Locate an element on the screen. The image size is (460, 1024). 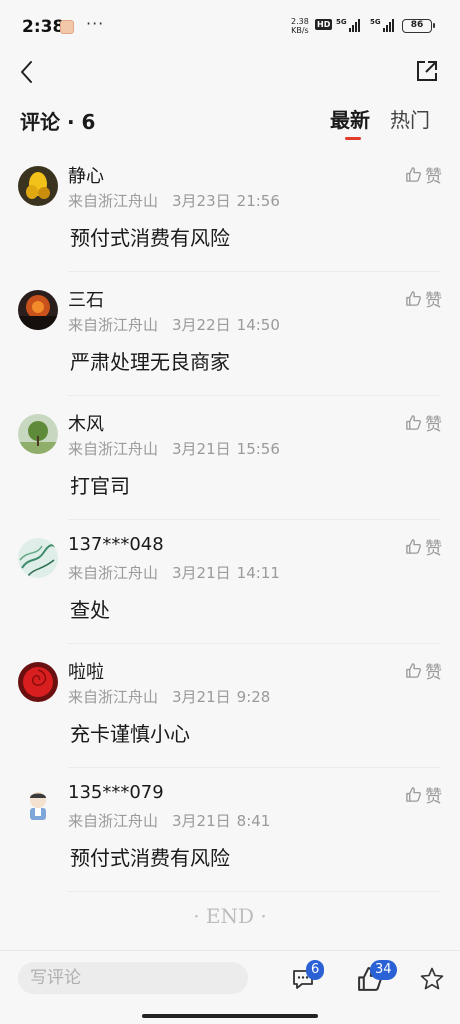
comment-text: 严肃处理无良商家 is located at coordinates (150, 362).